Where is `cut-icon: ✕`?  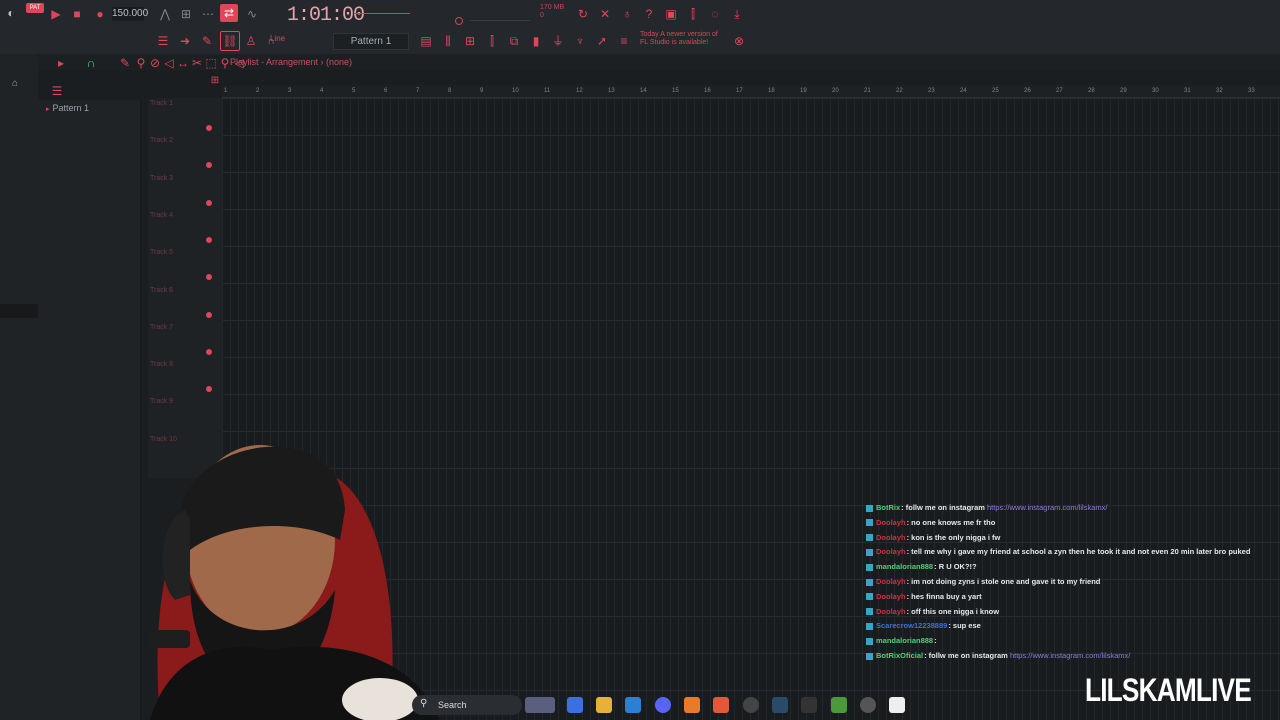
cut-icon: ✕ is located at coordinates (605, 14).